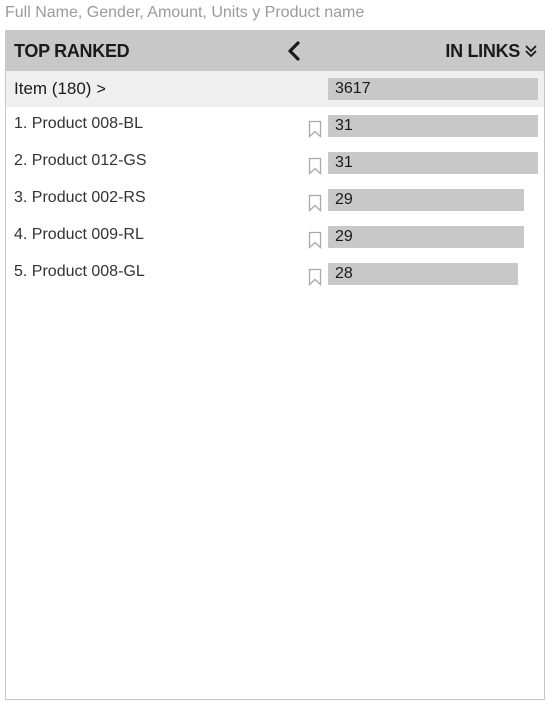  Describe the element at coordinates (275, 89) in the screenshot. I see `summary-row: Item (180) > 3617` at that location.